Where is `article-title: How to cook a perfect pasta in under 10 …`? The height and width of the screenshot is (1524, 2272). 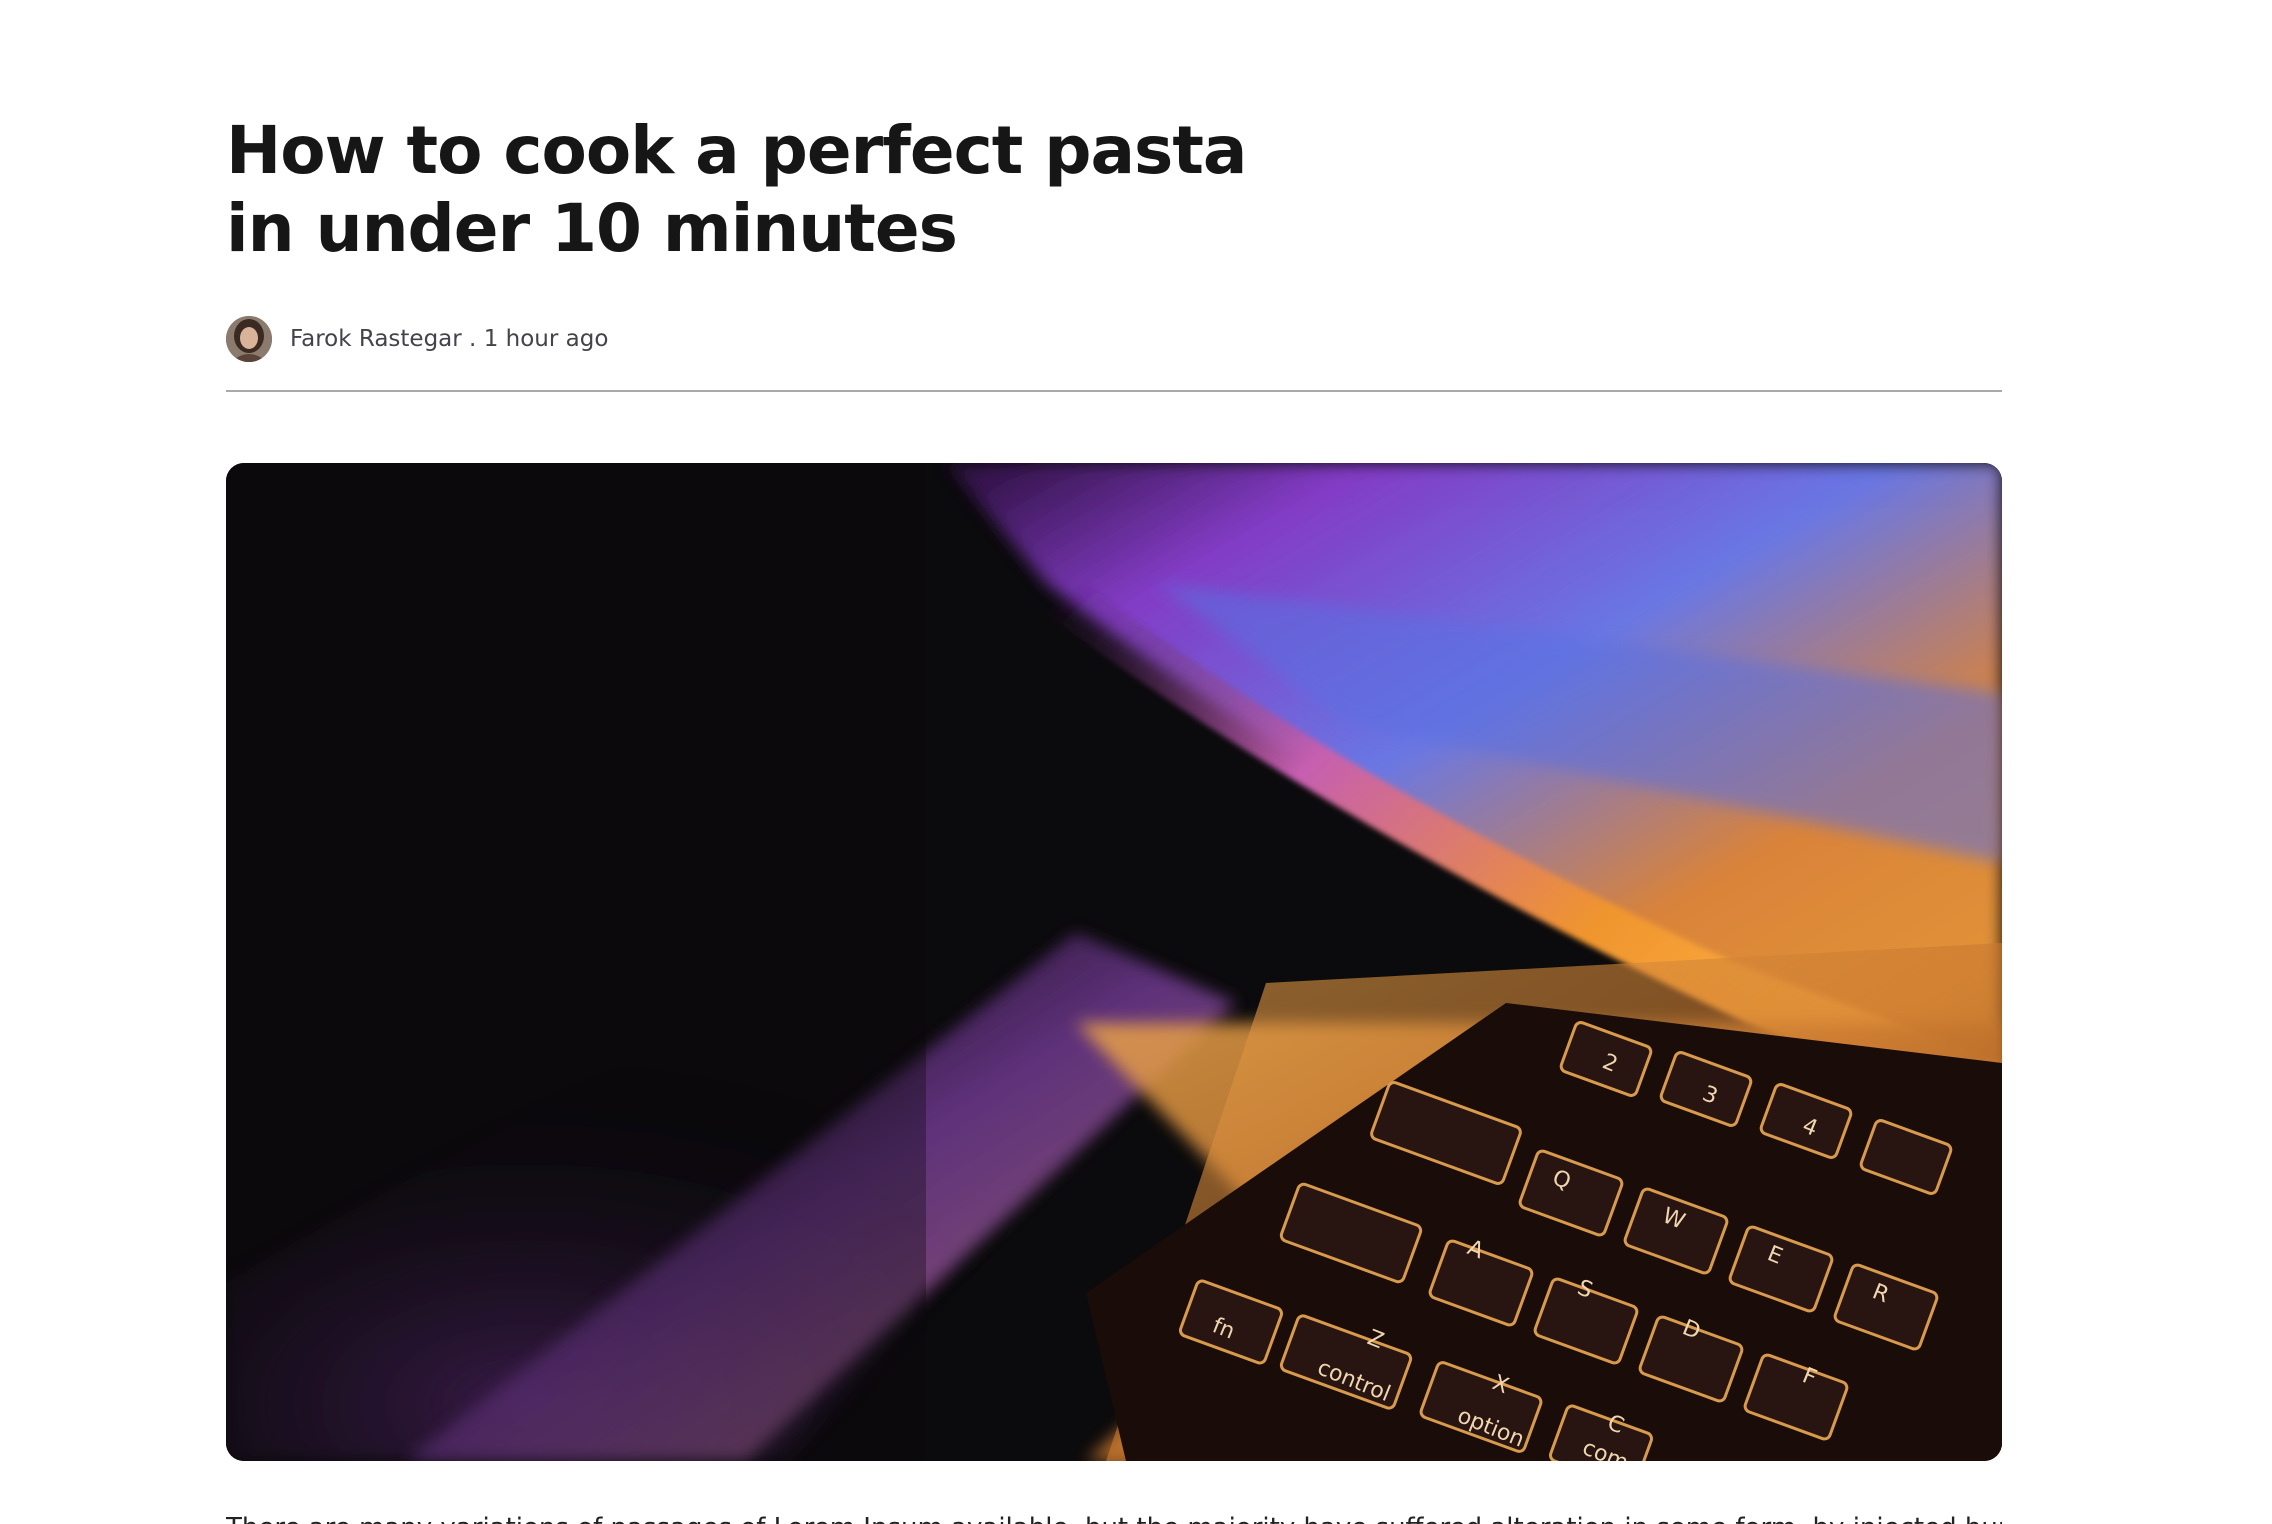 article-title: How to cook a perfect pasta in under 10 … is located at coordinates (736, 189).